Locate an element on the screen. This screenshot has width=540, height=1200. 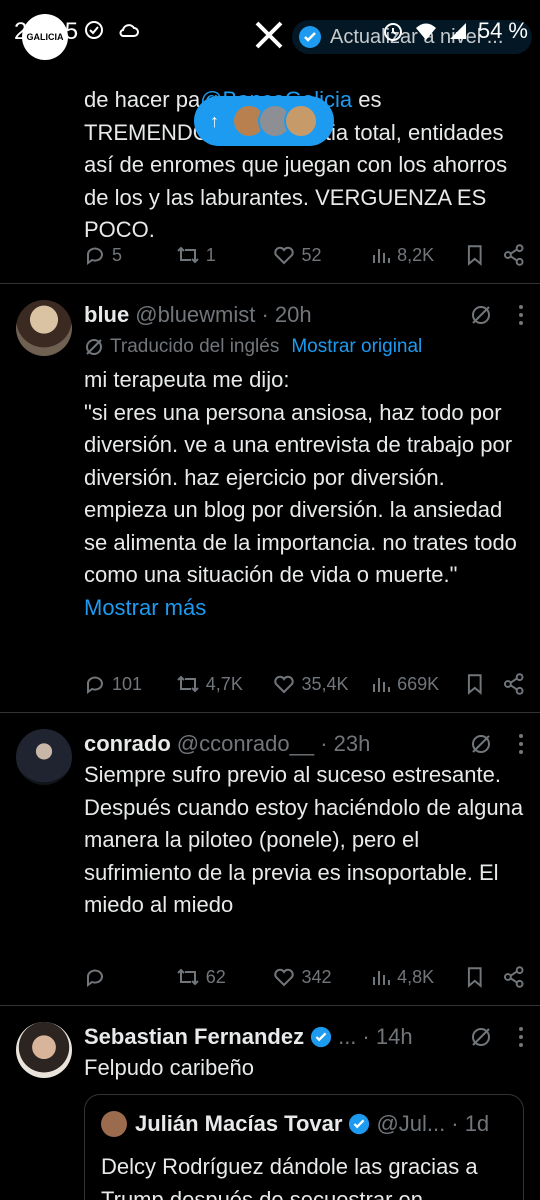
battery-level: 54 % is located at coordinates (502, 30).